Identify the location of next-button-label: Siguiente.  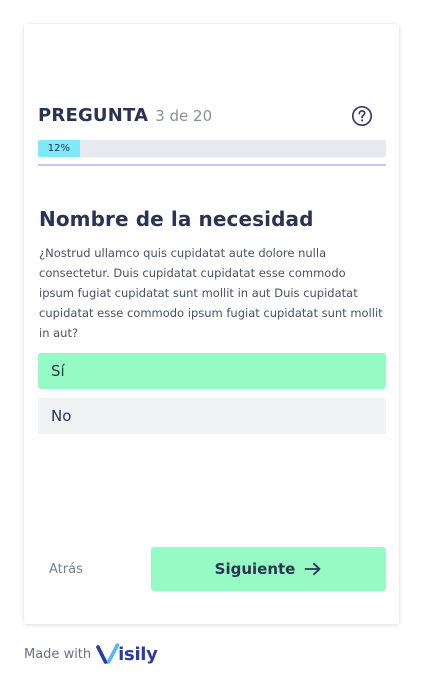
(255, 569).